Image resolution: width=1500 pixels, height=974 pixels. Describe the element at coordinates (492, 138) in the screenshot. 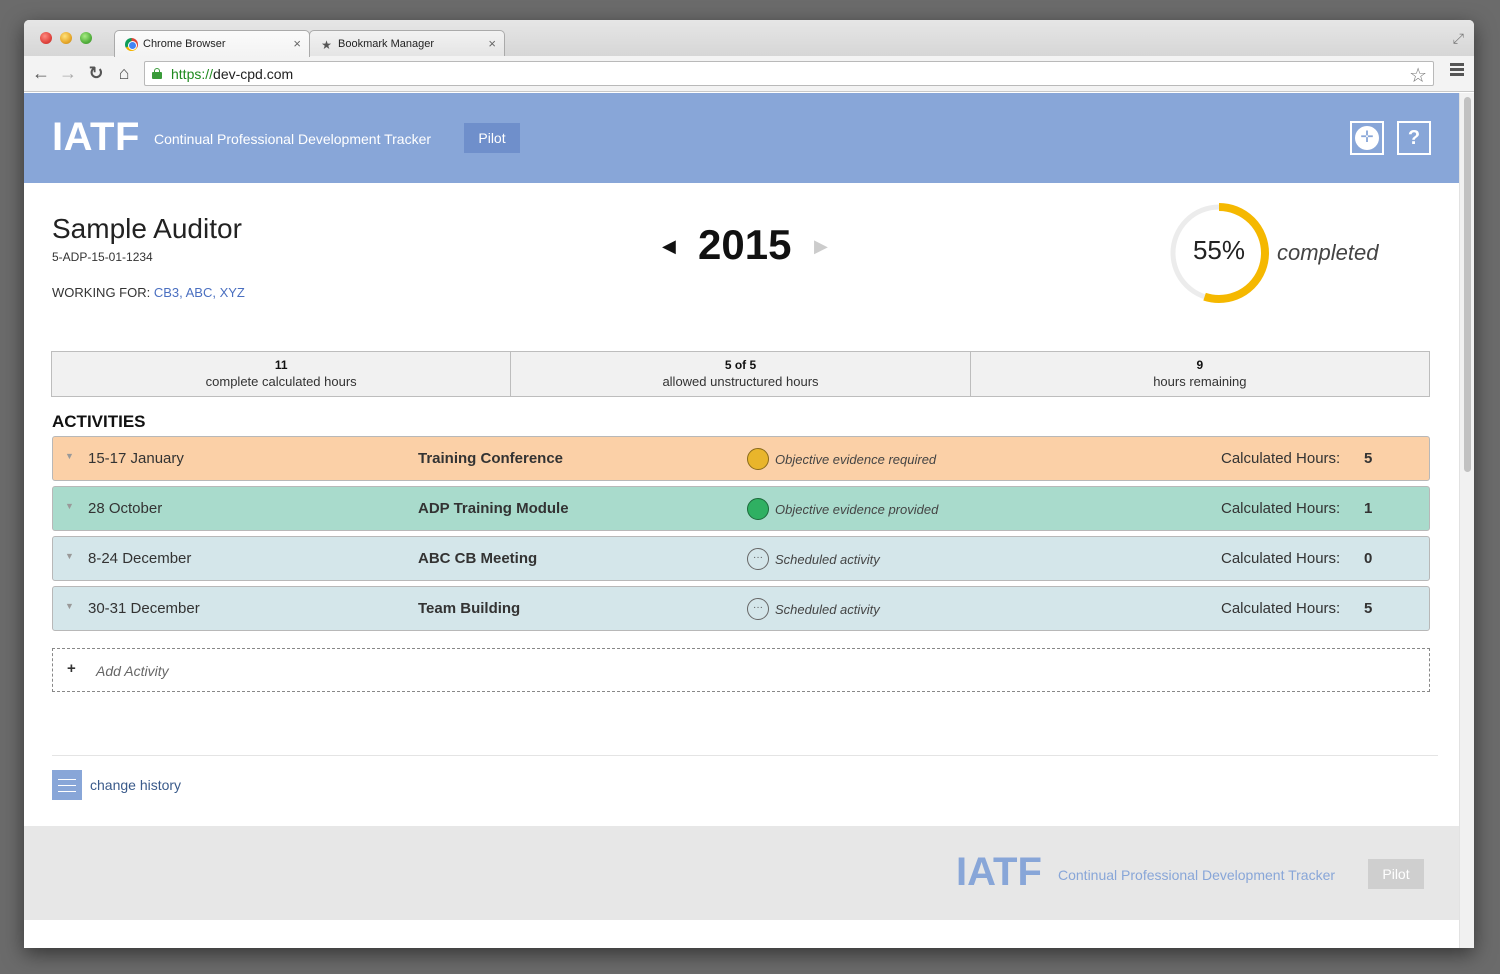

I see `pilot-badge: Pilot` at that location.